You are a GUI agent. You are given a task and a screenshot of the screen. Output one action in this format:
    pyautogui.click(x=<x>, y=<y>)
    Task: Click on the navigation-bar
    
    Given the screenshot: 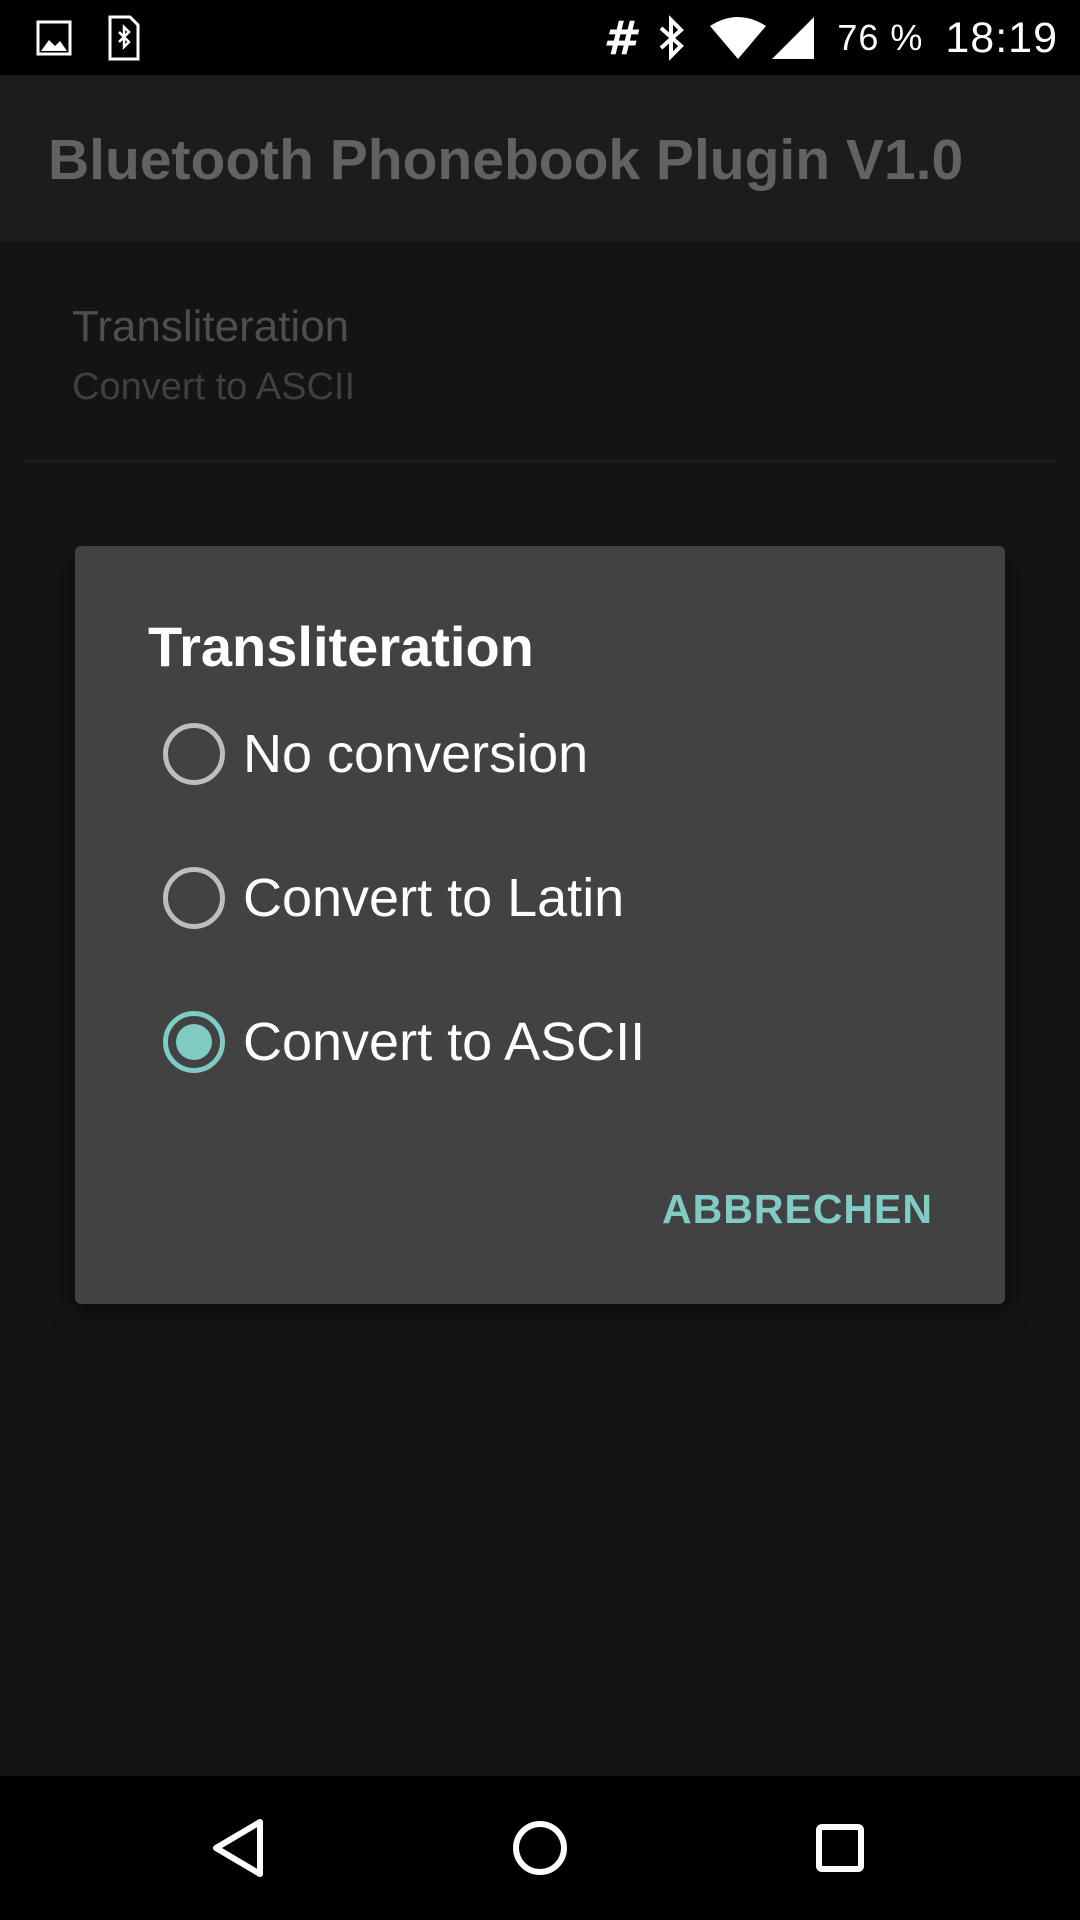 What is the action you would take?
    pyautogui.click(x=540, y=1848)
    